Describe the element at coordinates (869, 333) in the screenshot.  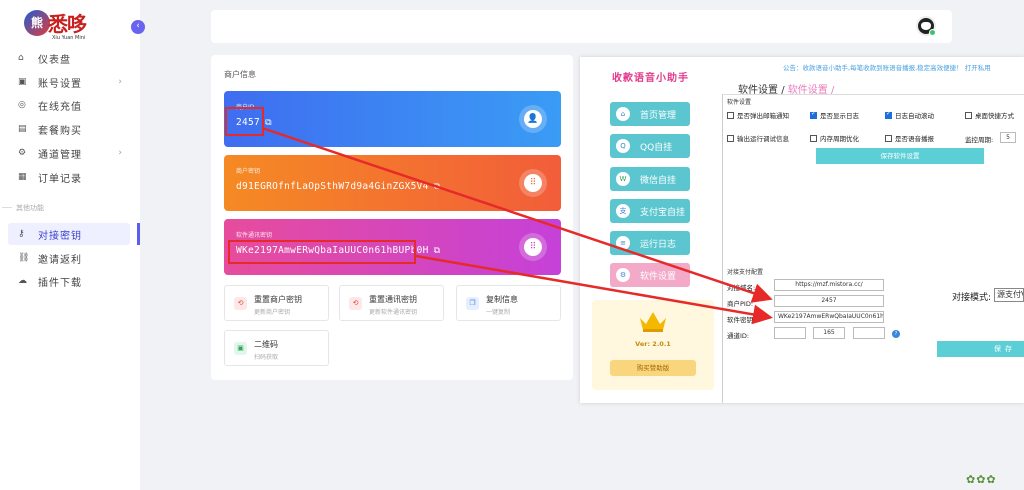
I see `channel-id-input-suffix` at that location.